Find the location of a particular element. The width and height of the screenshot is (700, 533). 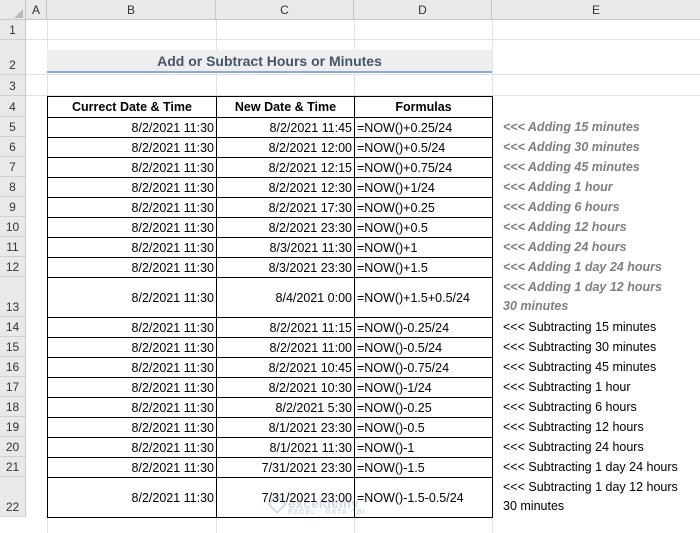

note-cell: <<< Adding 45 minutes is located at coordinates (571, 167).